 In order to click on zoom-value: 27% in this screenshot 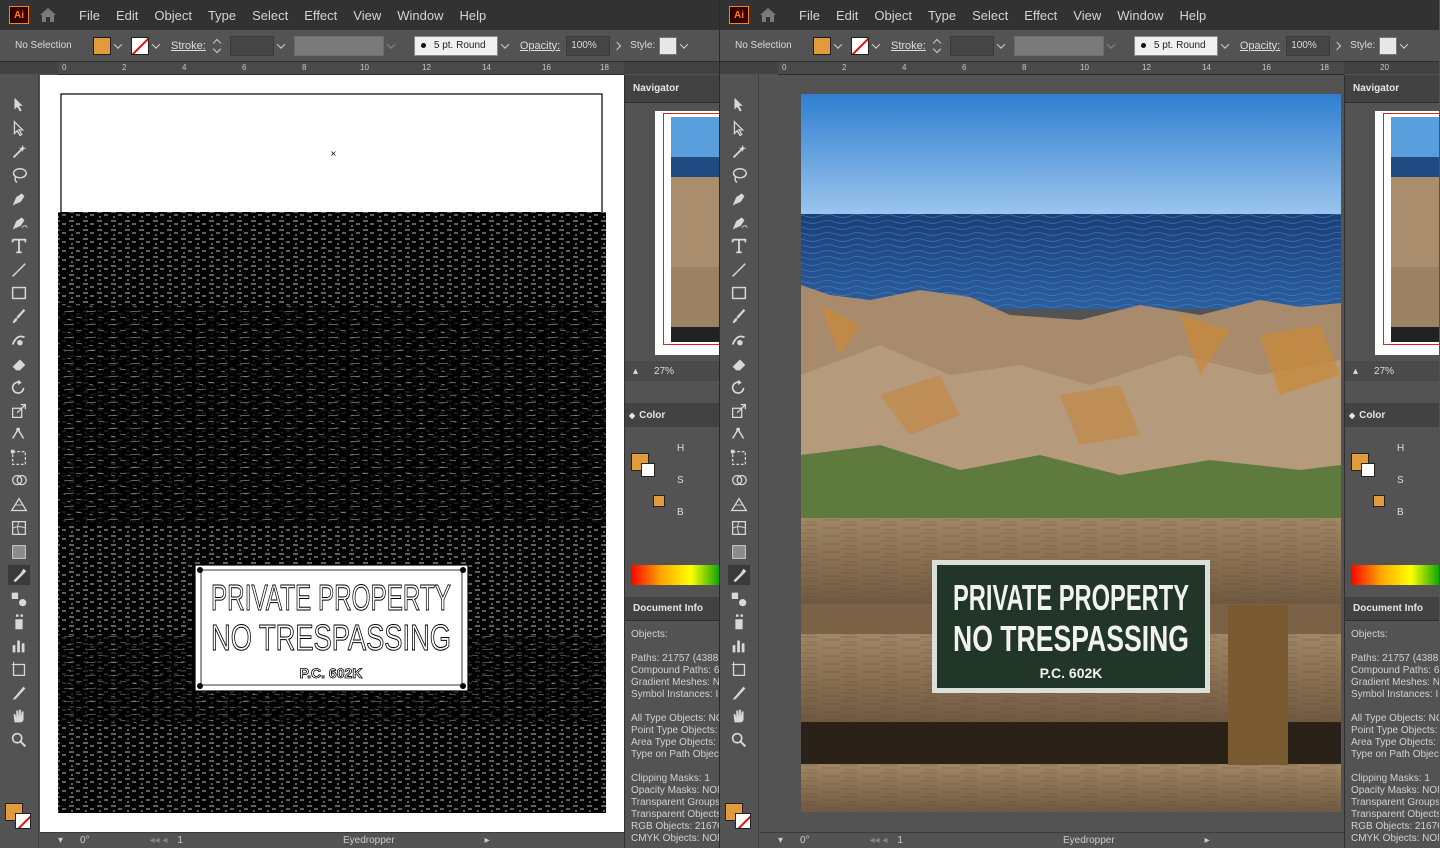, I will do `click(664, 371)`.